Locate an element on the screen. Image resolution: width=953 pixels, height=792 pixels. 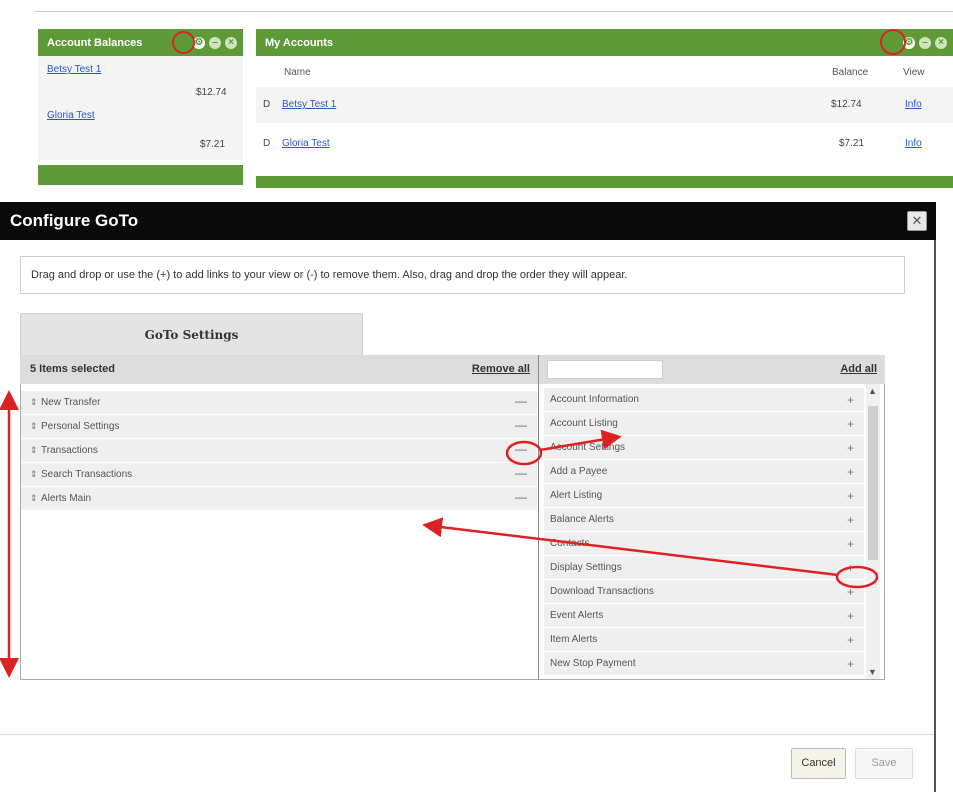
scroll-down-icon: ▼ is located at coordinates (872, 672).